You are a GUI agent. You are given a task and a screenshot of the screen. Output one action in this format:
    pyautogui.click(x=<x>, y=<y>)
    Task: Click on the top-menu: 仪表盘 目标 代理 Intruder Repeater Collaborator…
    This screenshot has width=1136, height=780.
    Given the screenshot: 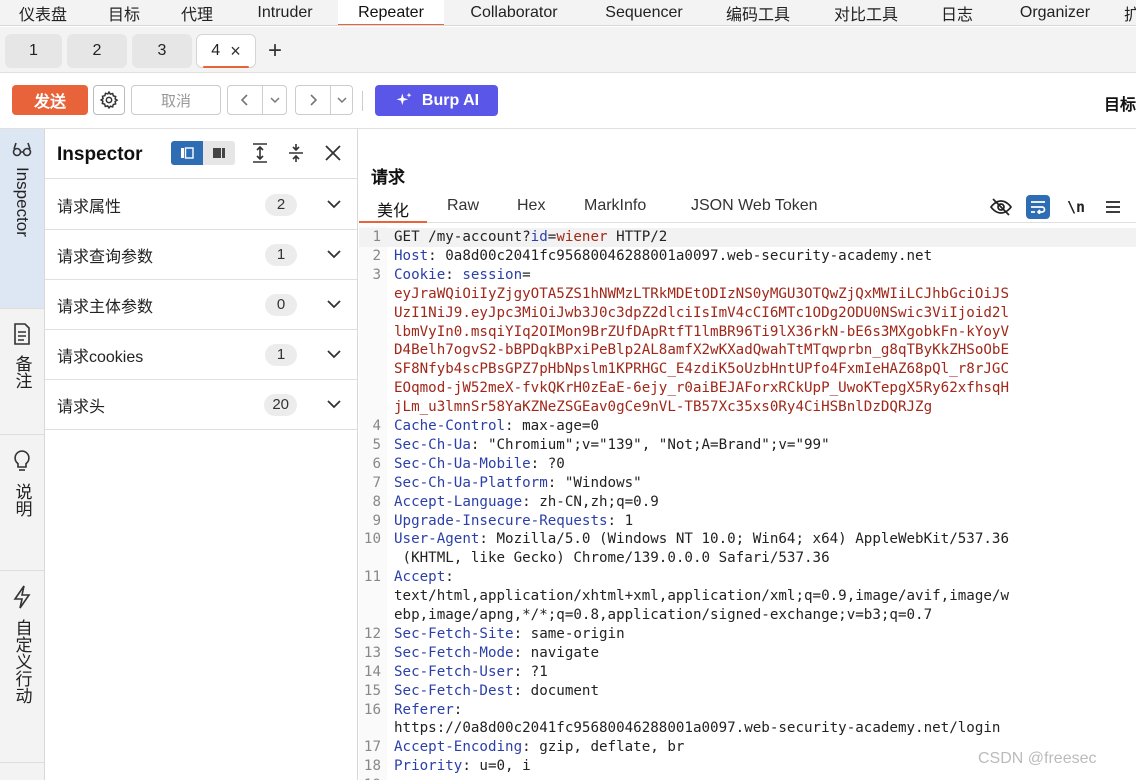 What is the action you would take?
    pyautogui.click(x=568, y=13)
    